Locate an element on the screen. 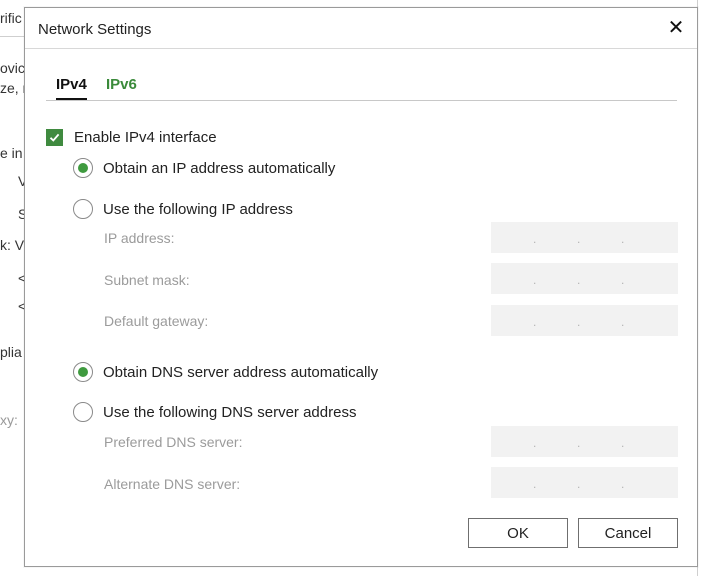  radio-obtain-ip-auto: Obtain an IP address automatically is located at coordinates (204, 168).